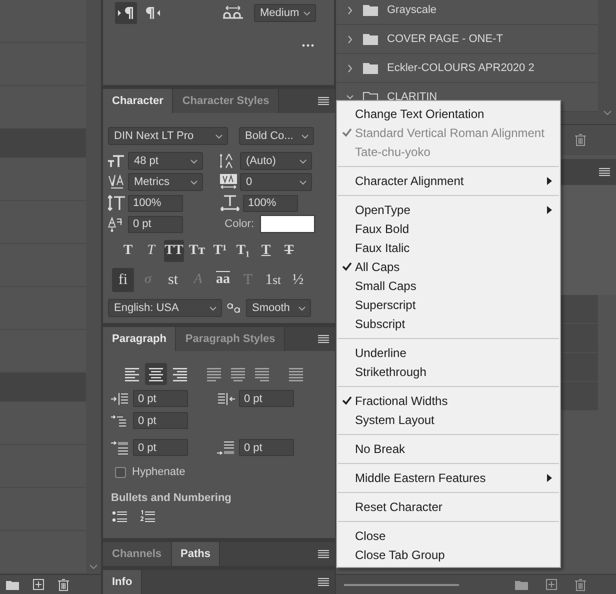 This screenshot has width=616, height=594. Describe the element at coordinates (223, 280) in the screenshot. I see `opentype-button: aa` at that location.